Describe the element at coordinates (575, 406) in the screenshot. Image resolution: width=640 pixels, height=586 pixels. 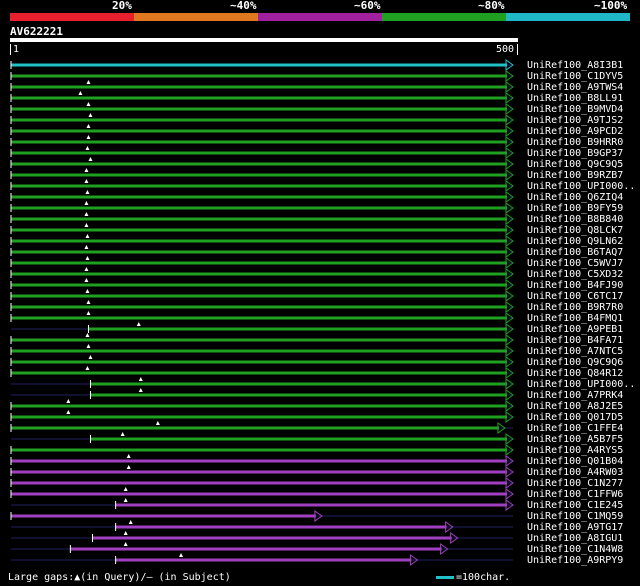
I see `hit-label: UniRef100_A8J2E5` at that location.